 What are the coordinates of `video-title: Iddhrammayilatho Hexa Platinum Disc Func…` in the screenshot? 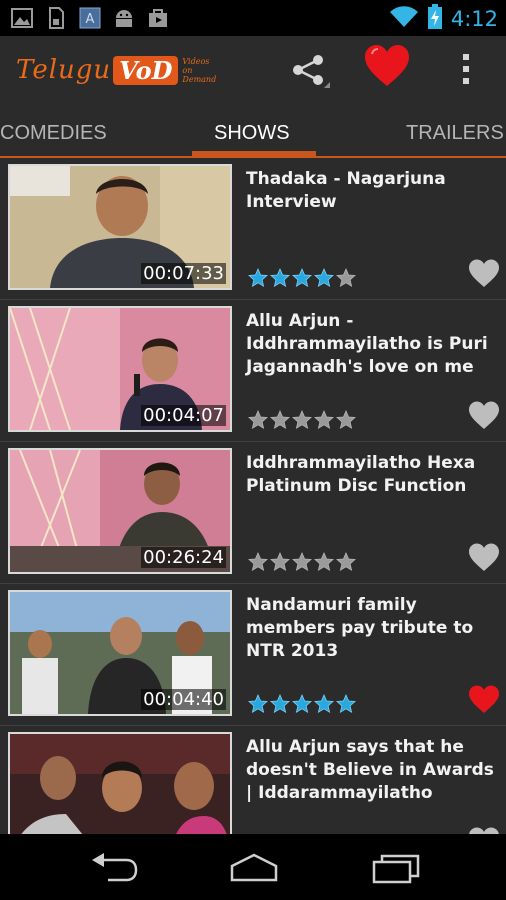 It's located at (361, 474).